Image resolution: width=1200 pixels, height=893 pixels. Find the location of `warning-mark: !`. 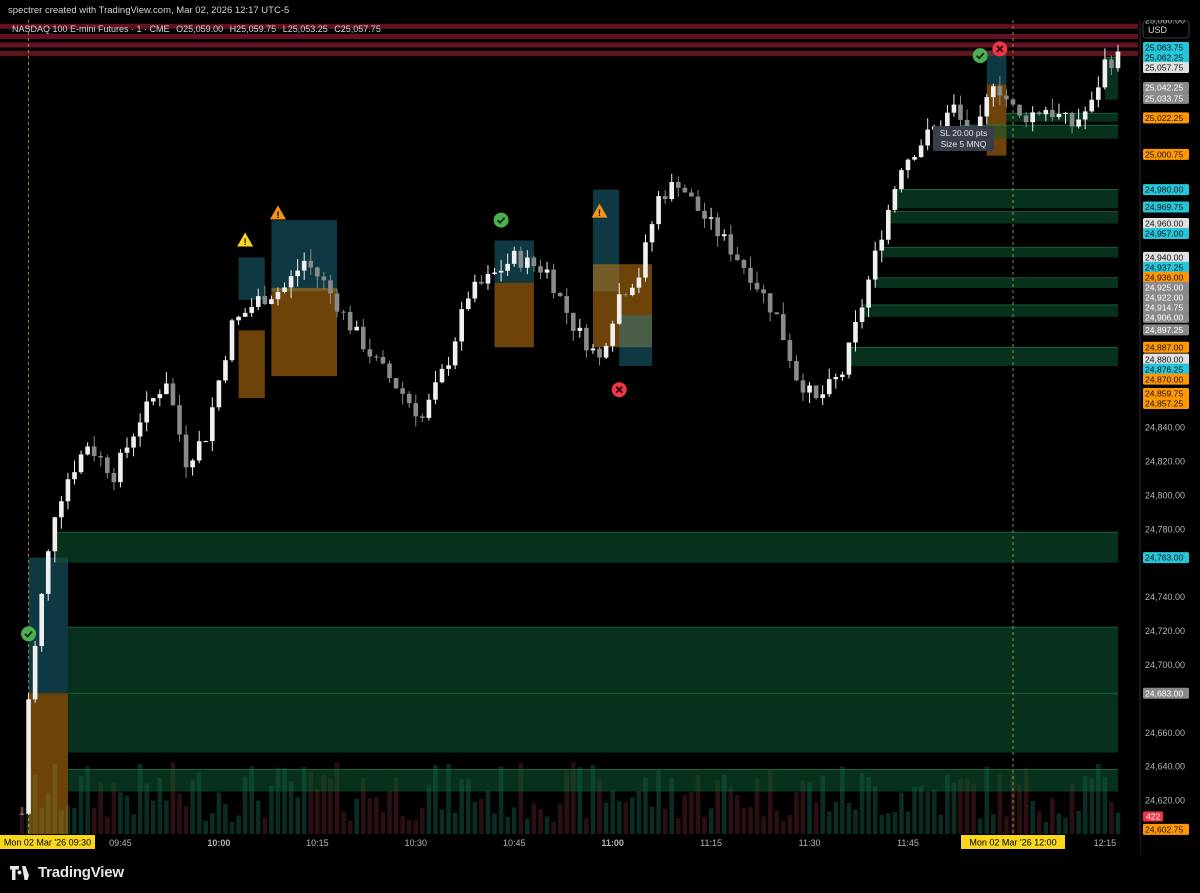

warning-mark: ! is located at coordinates (245, 242).